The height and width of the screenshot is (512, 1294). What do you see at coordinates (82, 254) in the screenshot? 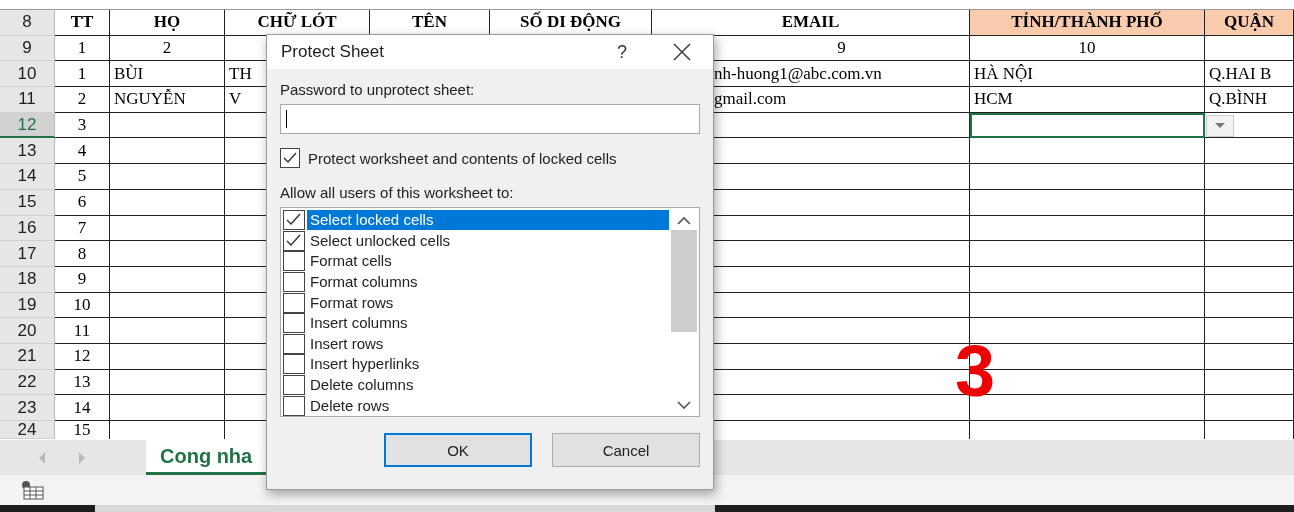
I see `table-cell: 8` at bounding box center [82, 254].